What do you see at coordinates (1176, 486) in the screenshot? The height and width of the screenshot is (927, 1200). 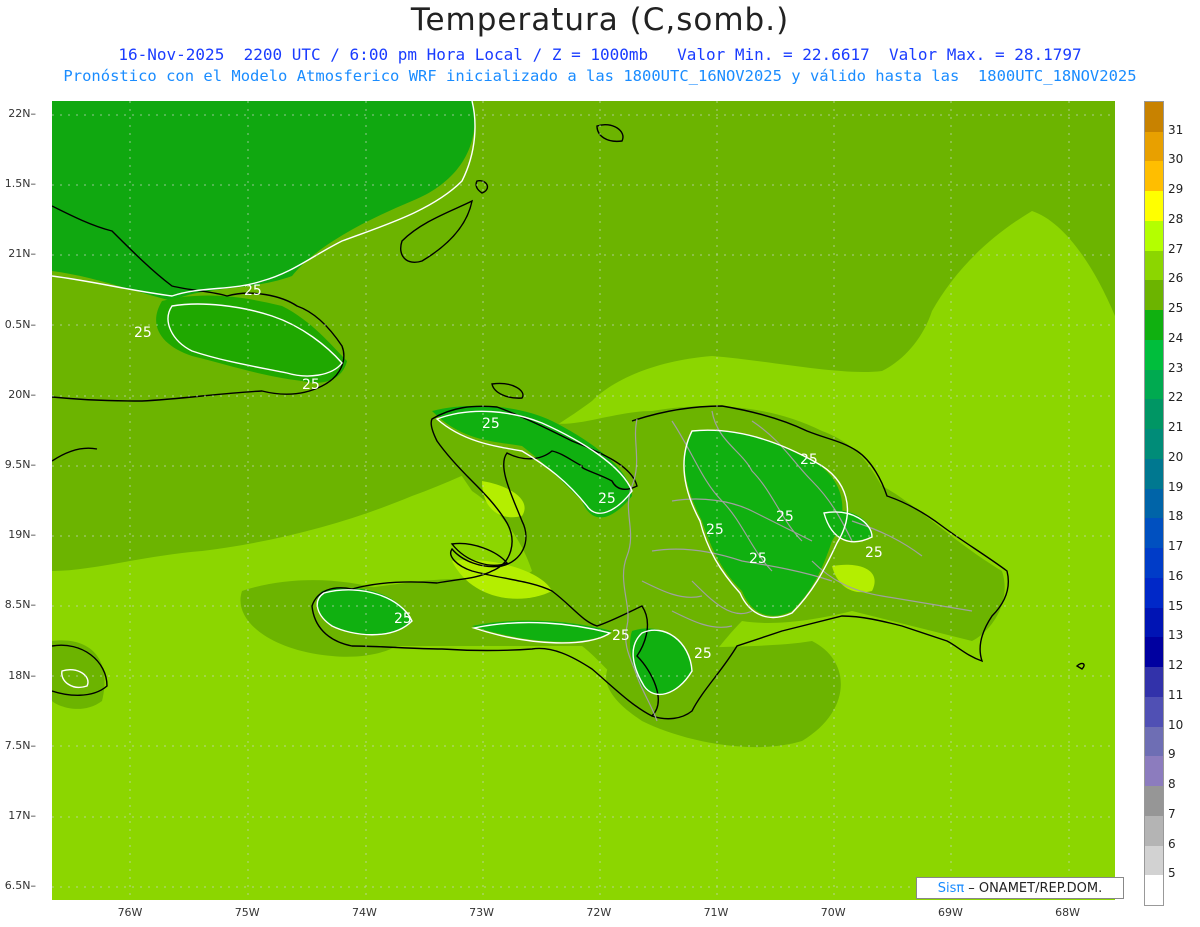 I see `legend-value-label: 19` at bounding box center [1176, 486].